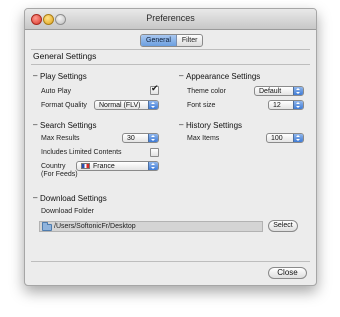 Image resolution: width=340 pixels, height=317 pixels. Describe the element at coordinates (81, 152) in the screenshot. I see `limited-contents-label: Includes Limited Contents` at that location.